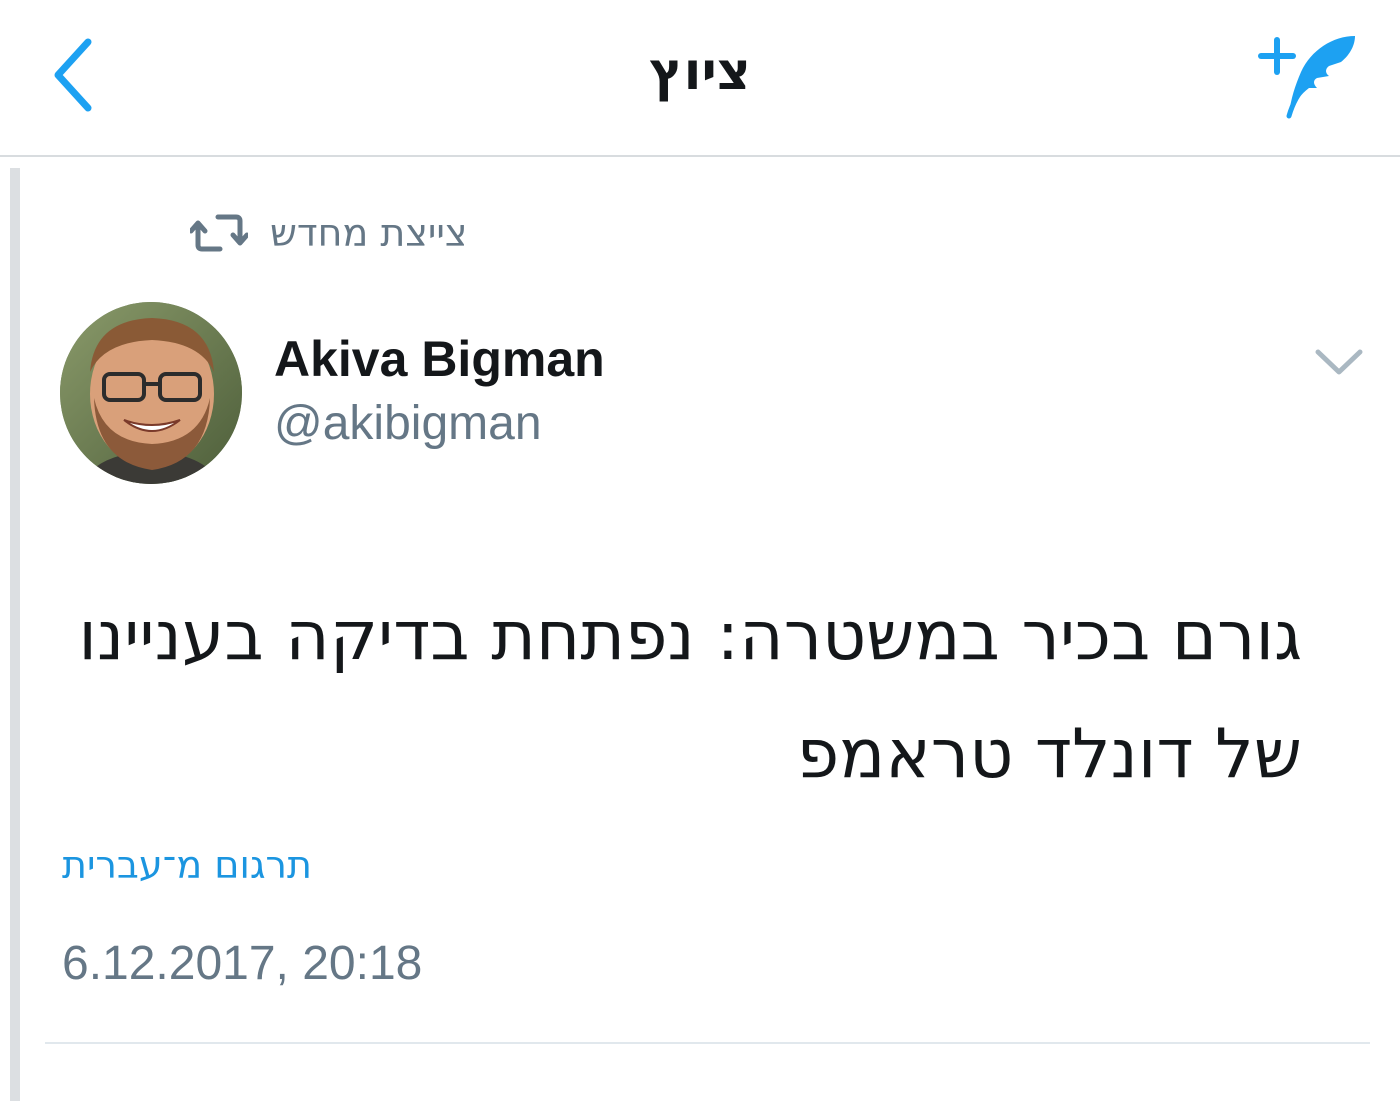  I want to click on top-navigation-bar: ציוץ, so click(700, 78).